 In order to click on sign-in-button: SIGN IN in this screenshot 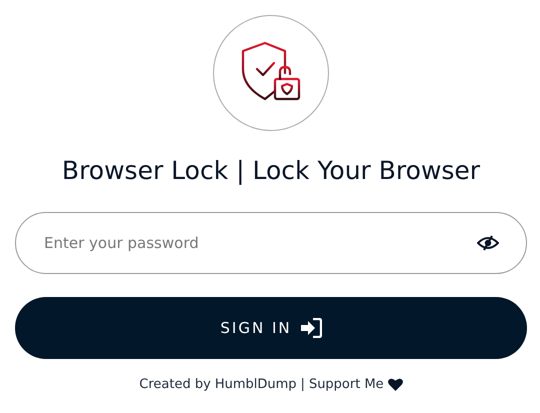, I will do `click(271, 328)`.